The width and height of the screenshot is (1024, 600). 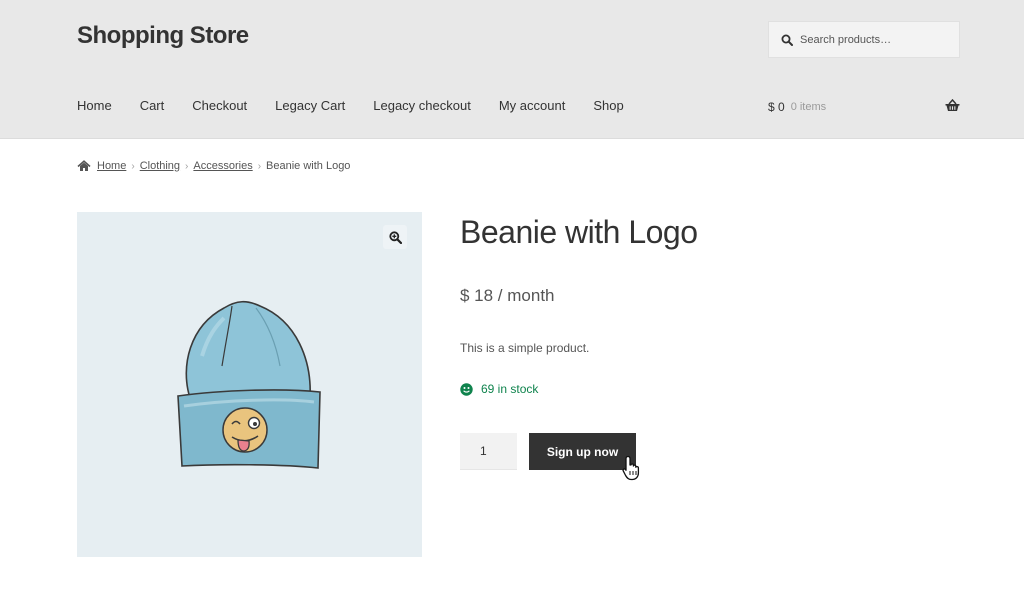 I want to click on zoom-icon, so click(x=395, y=237).